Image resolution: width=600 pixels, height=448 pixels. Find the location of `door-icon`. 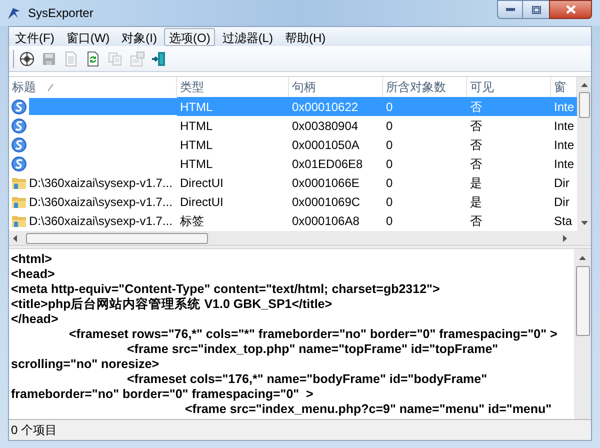

door-icon is located at coordinates (158, 58).